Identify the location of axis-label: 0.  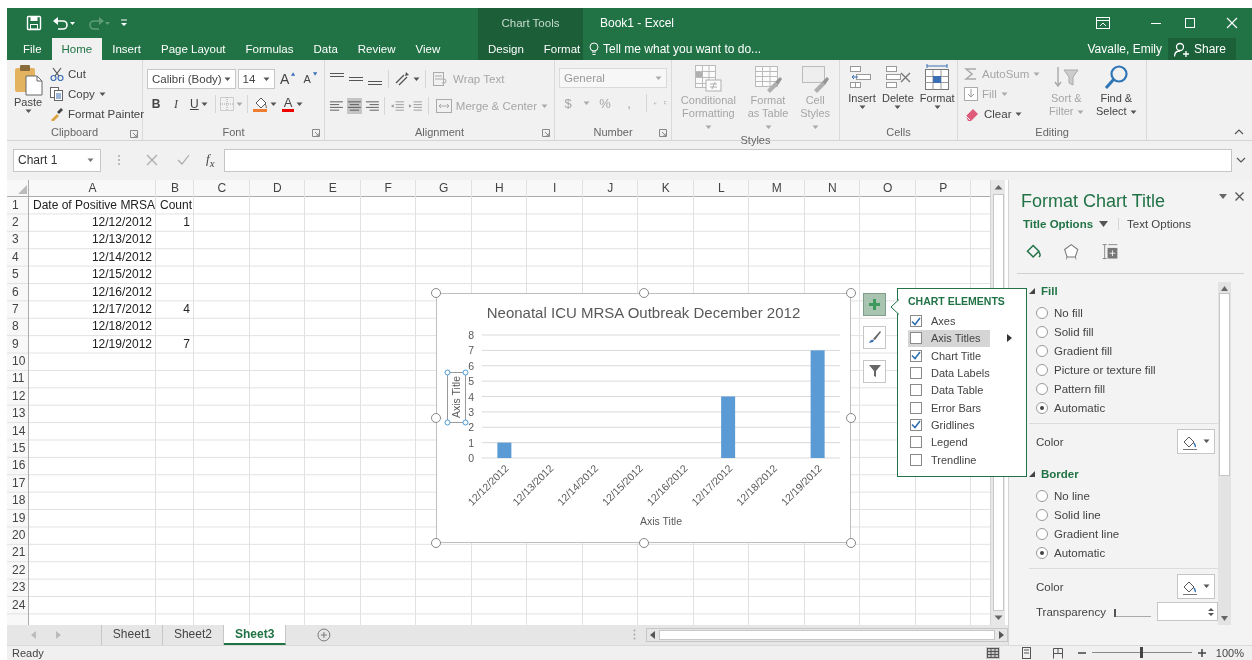
(471, 457).